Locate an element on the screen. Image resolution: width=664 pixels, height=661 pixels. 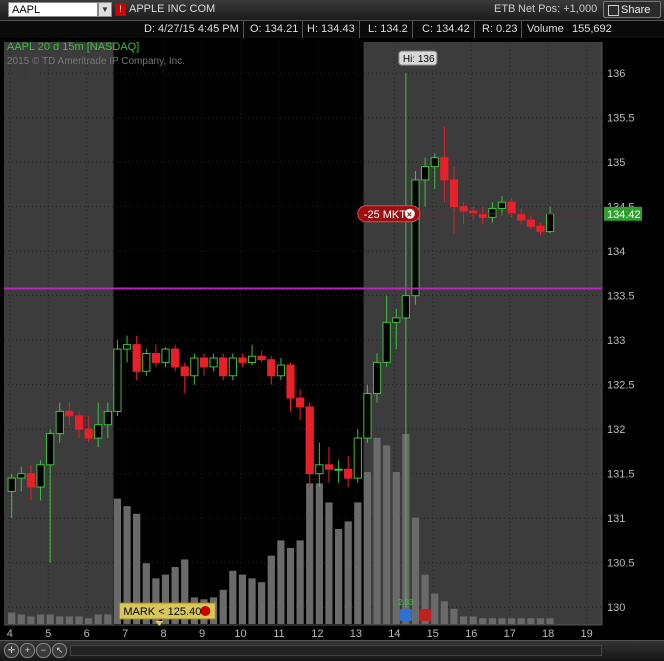
info-volume-label: Volume is located at coordinates (545, 29).